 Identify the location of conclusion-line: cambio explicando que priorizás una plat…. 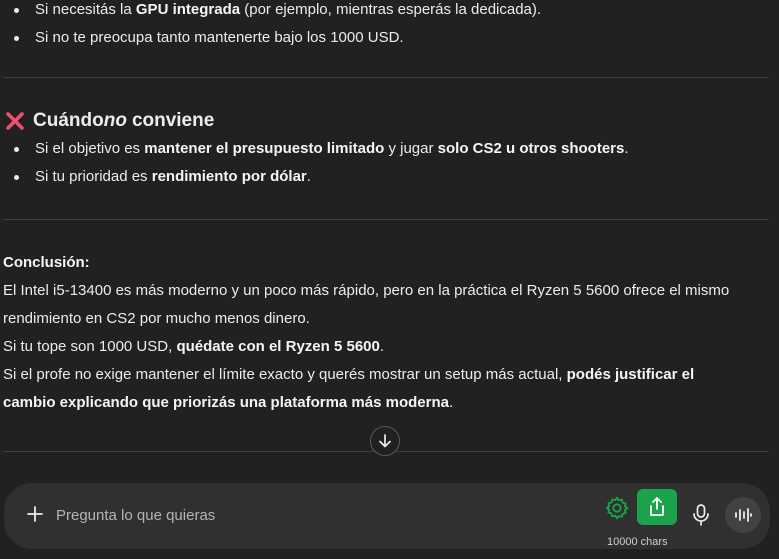
(228, 402).